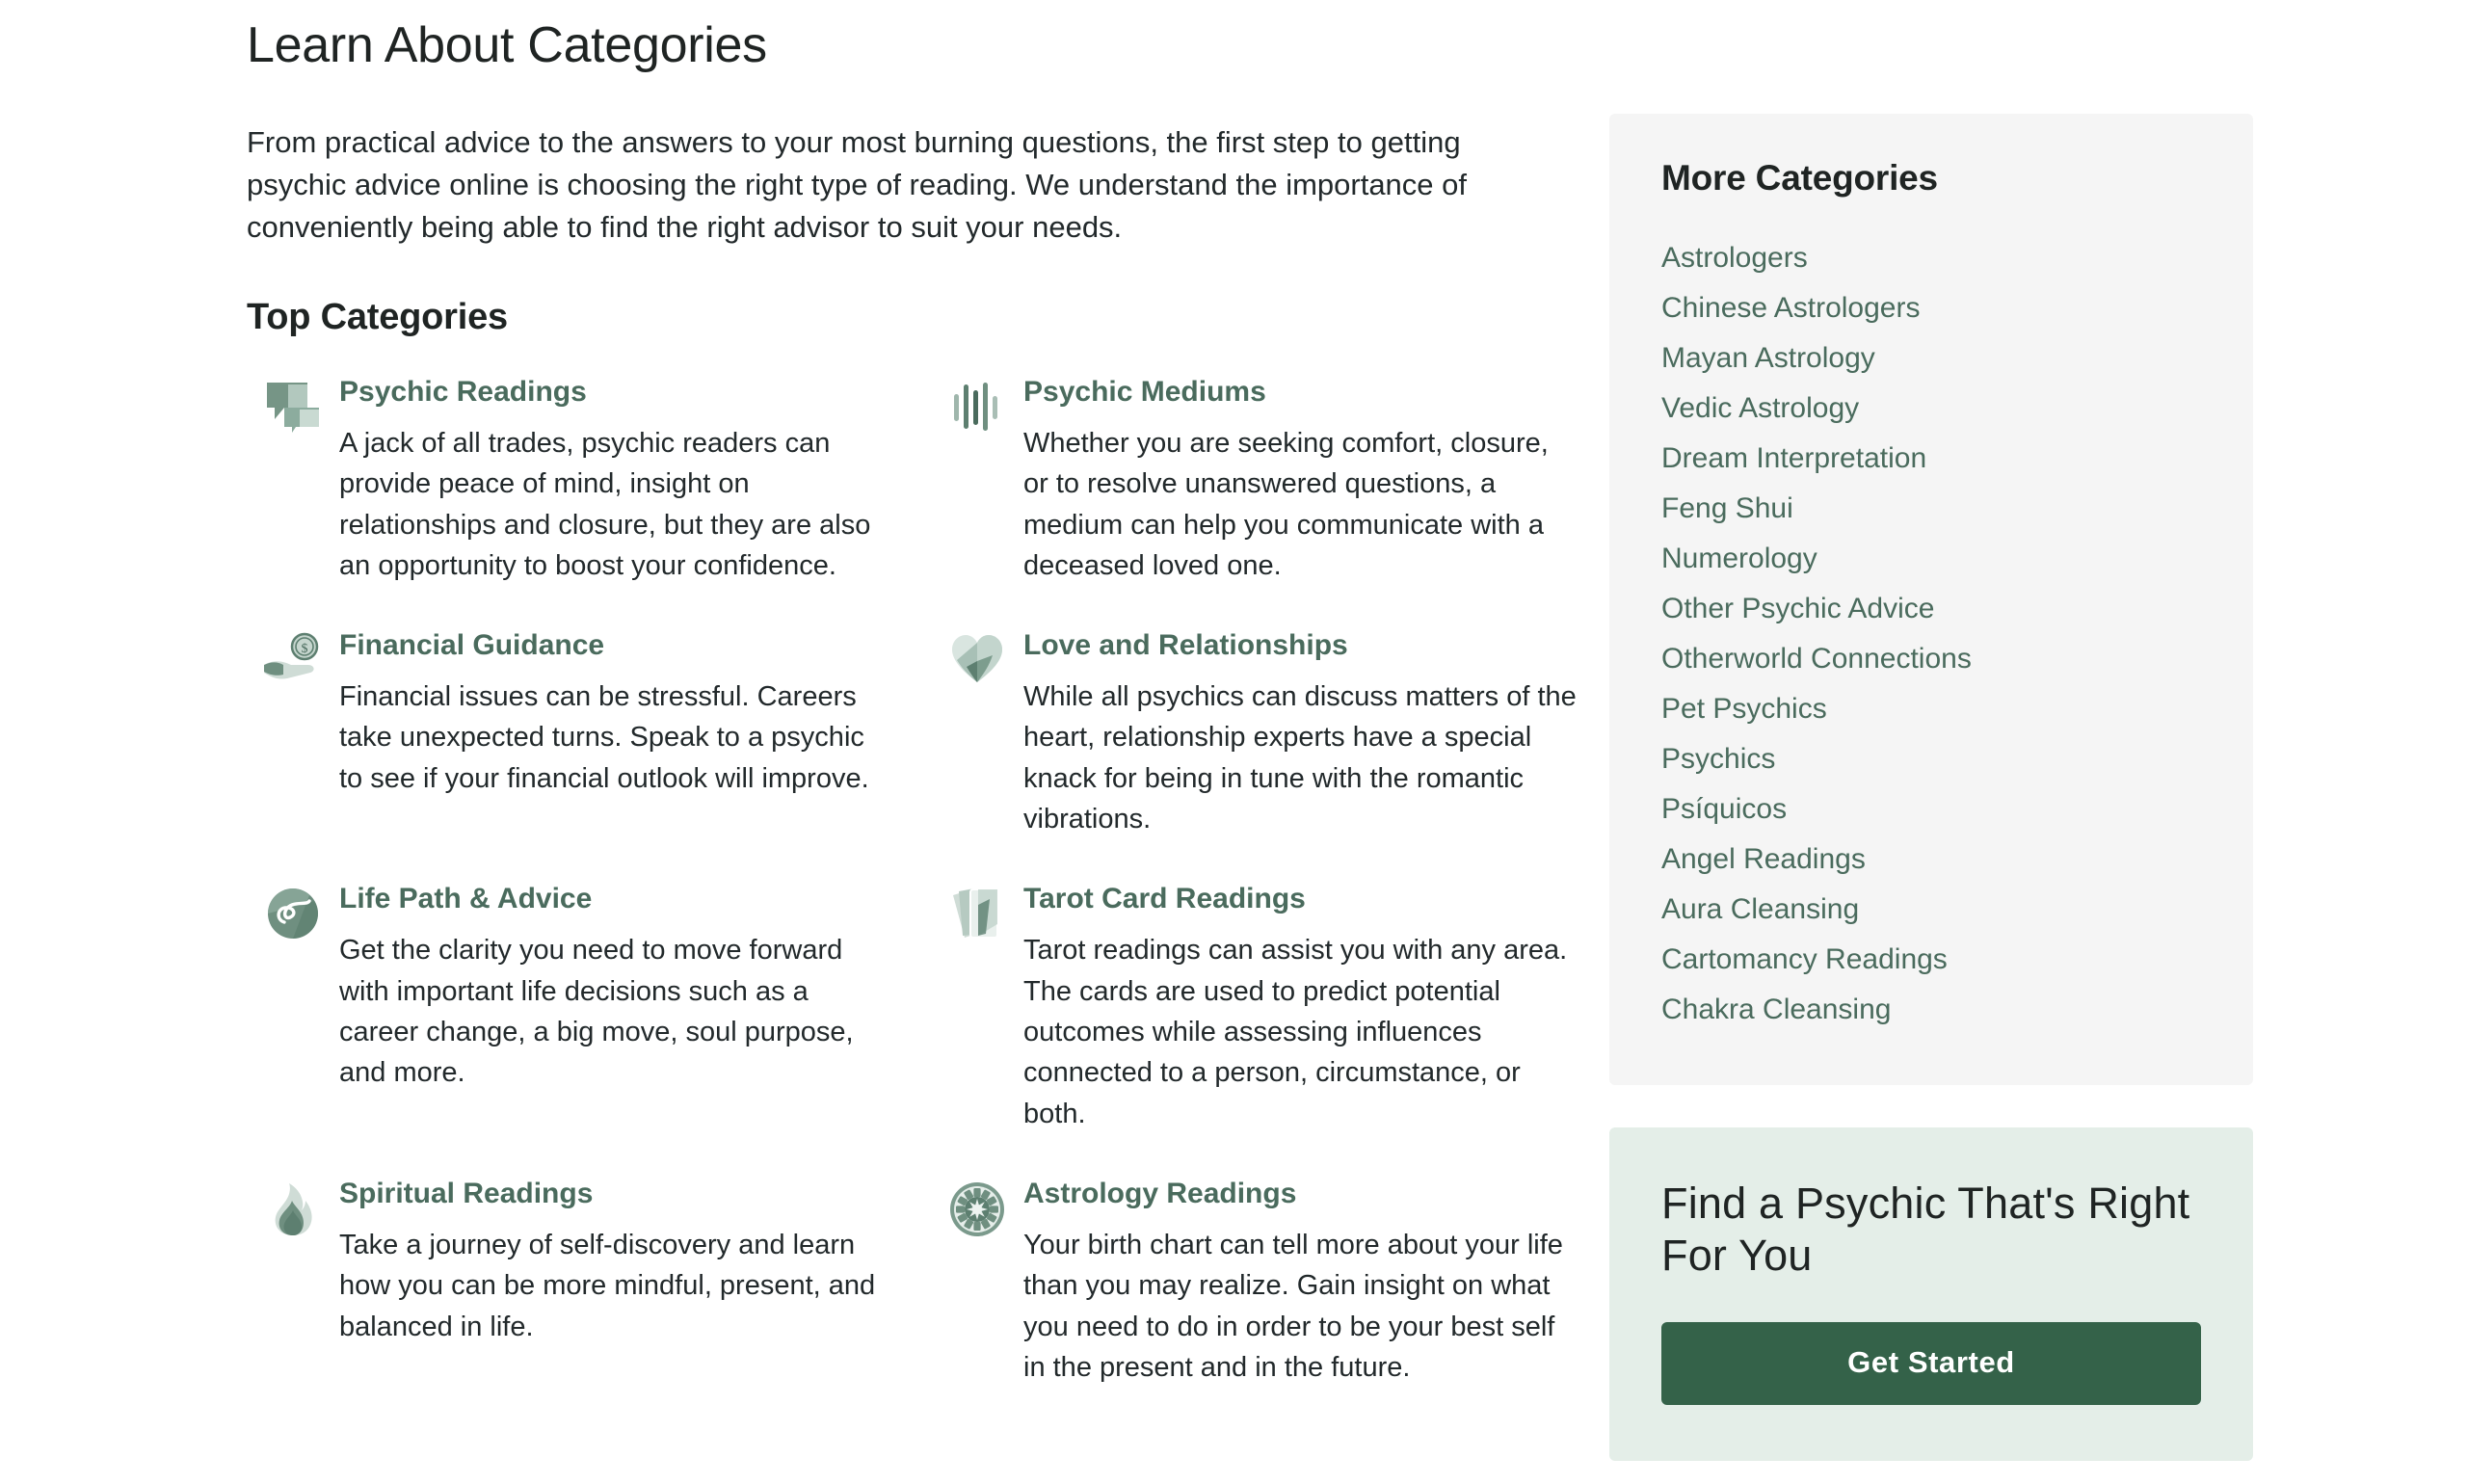 The width and height of the screenshot is (2467, 1484). Describe the element at coordinates (1931, 809) in the screenshot. I see `sidebar-item-psiquicos: Psíquicos` at that location.